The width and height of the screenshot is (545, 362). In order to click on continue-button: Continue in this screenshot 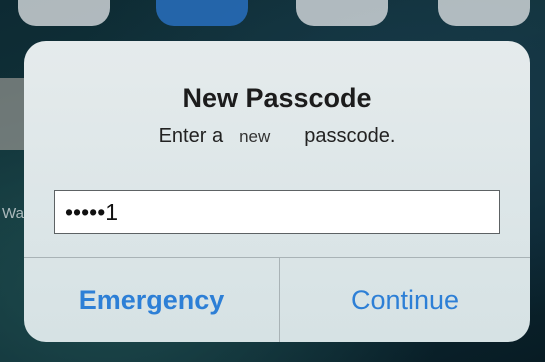, I will do `click(405, 300)`.